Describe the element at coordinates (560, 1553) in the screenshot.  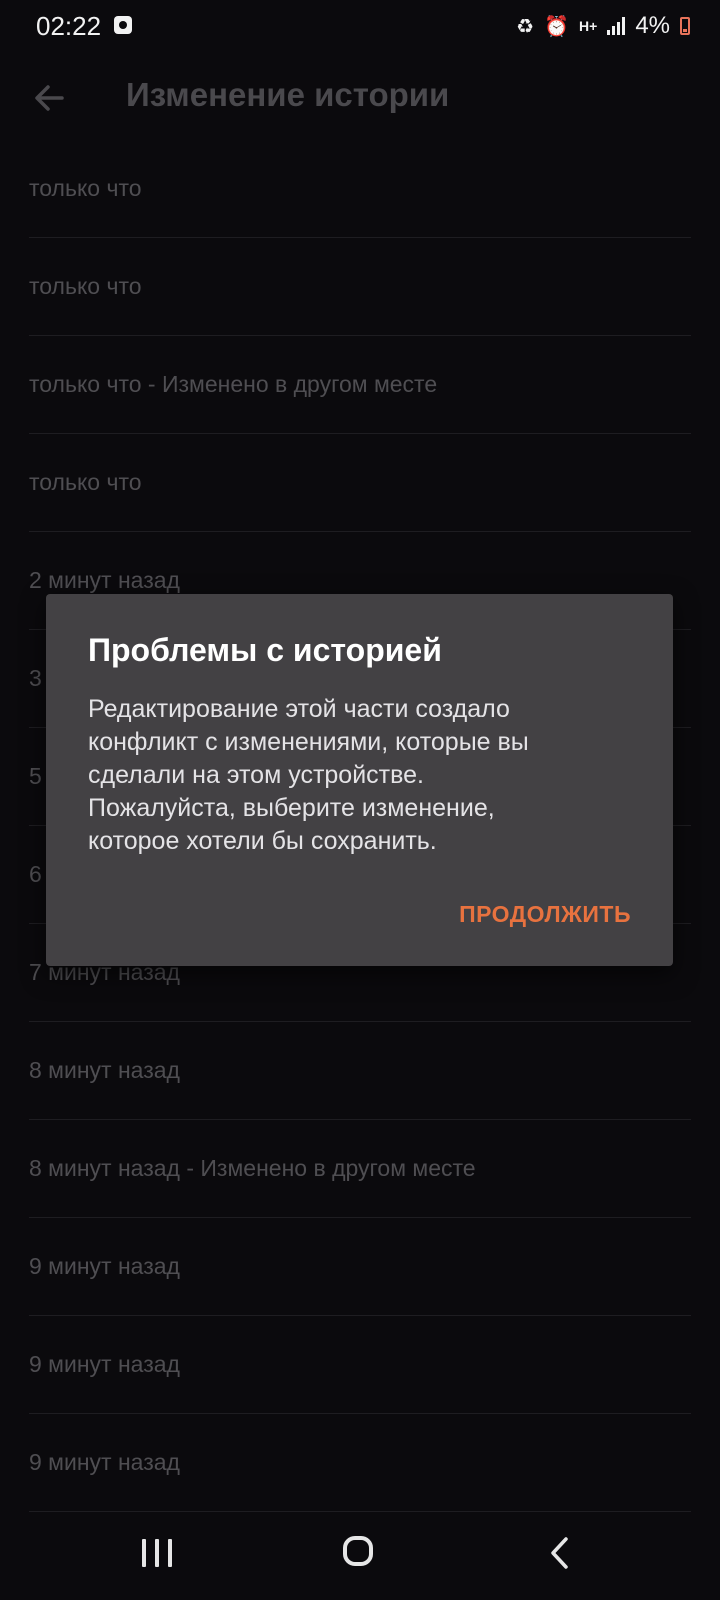
I see `back-nav-icon` at that location.